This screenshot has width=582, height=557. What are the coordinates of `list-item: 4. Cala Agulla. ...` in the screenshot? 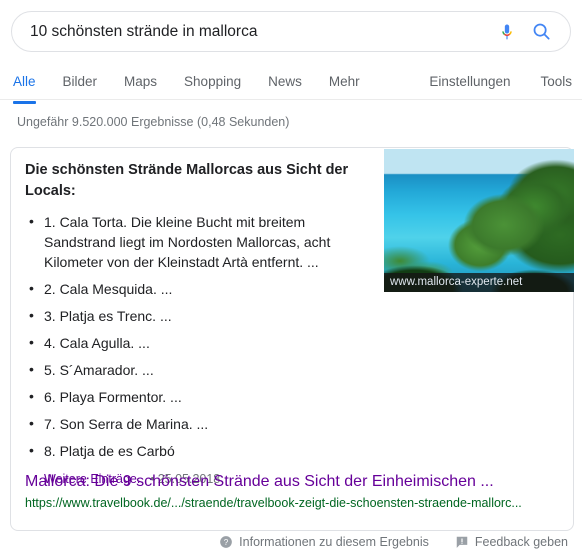 It's located at (202, 342).